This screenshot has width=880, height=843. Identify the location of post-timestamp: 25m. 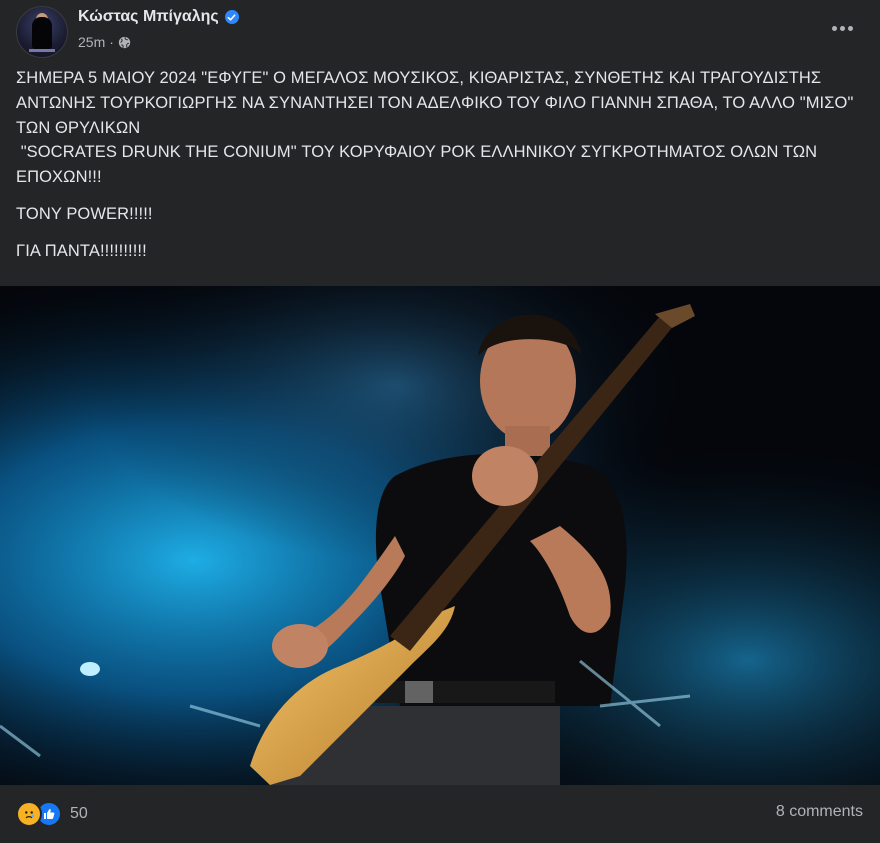
(91, 42).